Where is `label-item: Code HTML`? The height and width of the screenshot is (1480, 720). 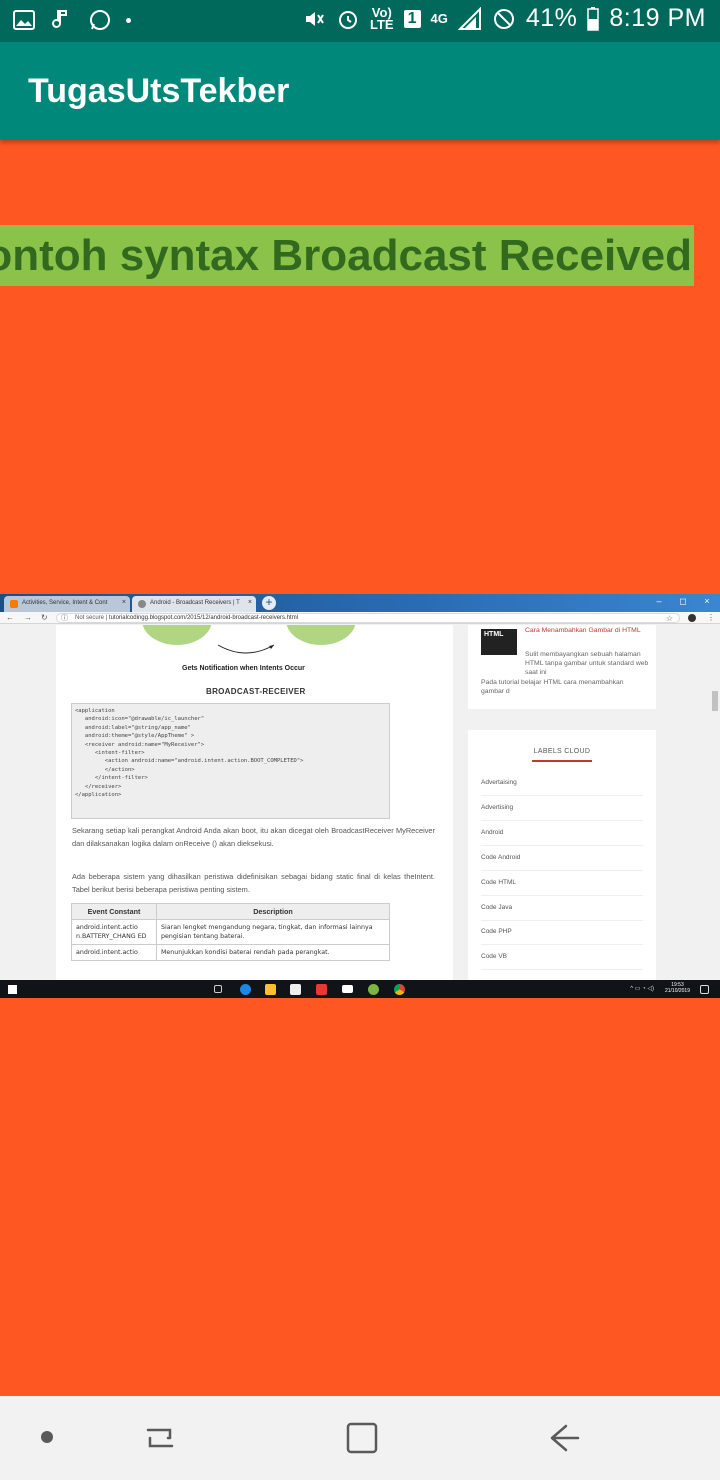
label-item: Code HTML is located at coordinates (562, 883).